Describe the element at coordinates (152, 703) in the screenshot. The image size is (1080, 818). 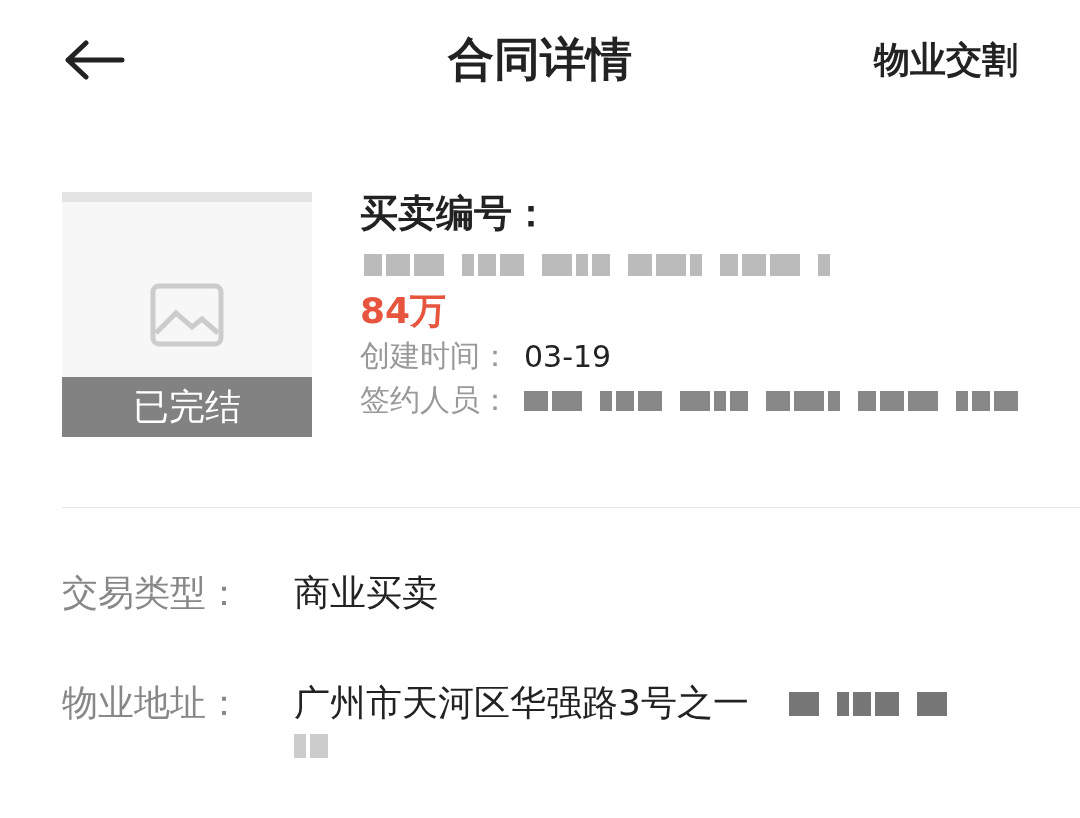
I see `detail-label: 物业地址：` at that location.